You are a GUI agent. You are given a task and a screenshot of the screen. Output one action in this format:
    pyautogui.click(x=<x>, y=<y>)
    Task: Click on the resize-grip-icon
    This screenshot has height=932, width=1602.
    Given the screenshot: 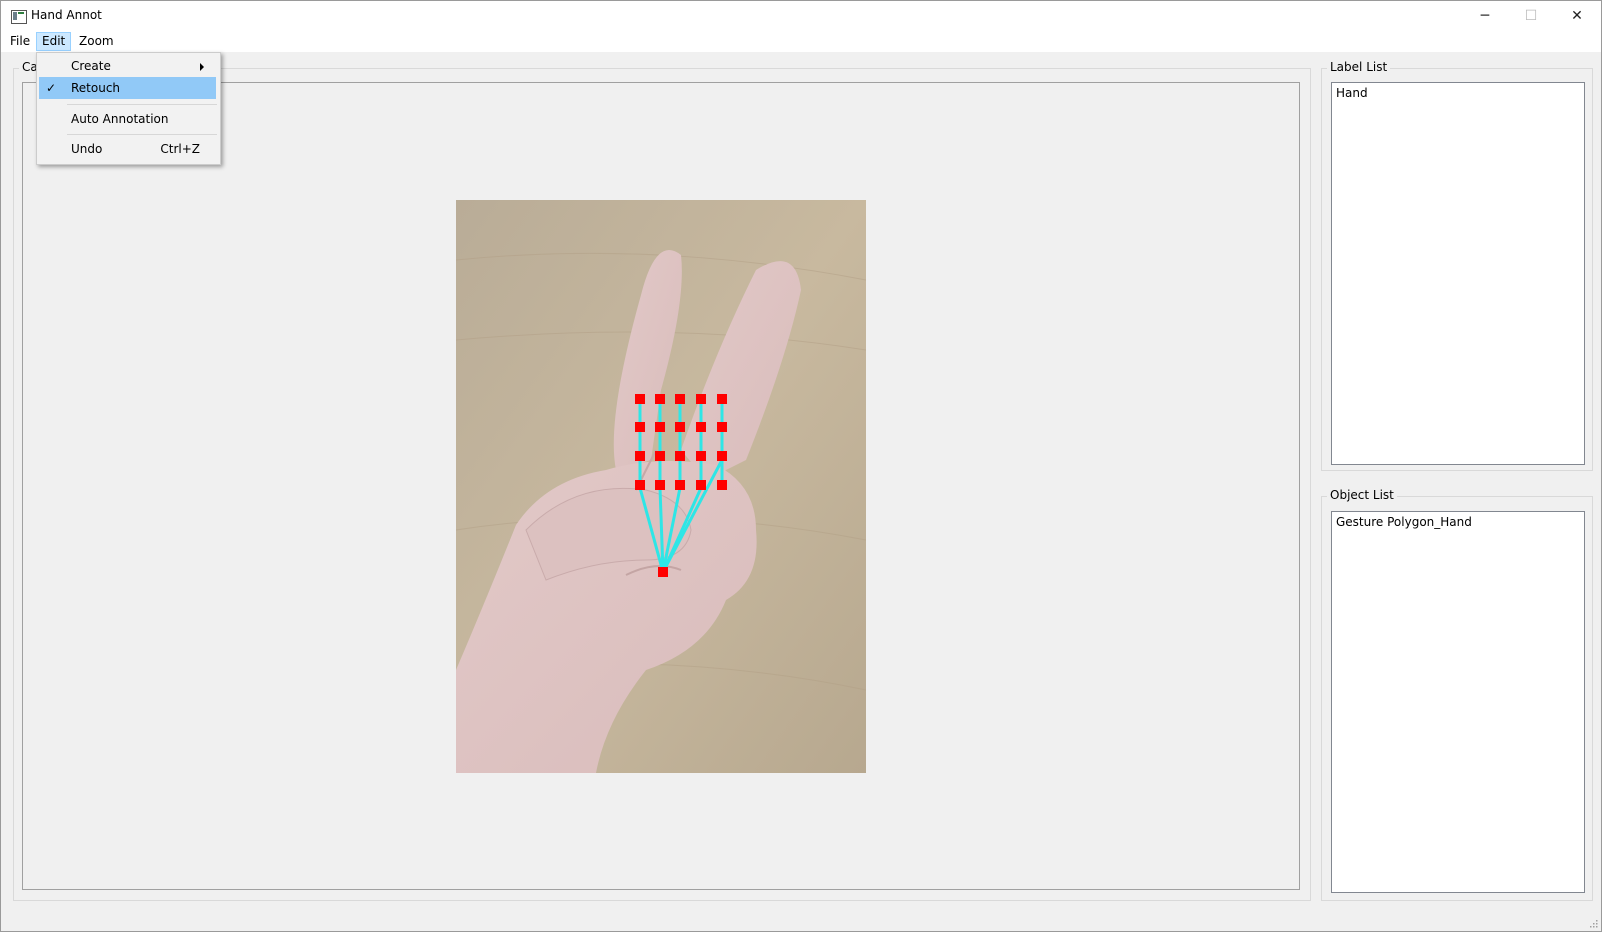 What is the action you would take?
    pyautogui.click(x=1593, y=923)
    